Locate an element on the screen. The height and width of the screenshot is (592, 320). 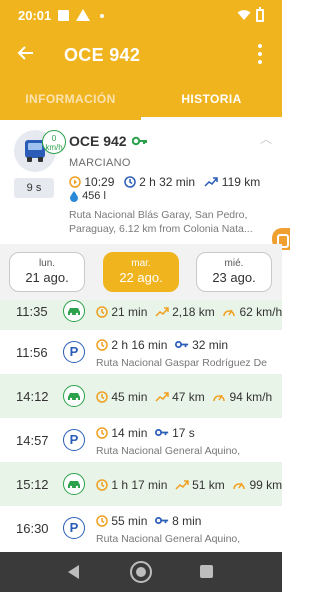
row-duration: 2 h 16 min is located at coordinates (139, 344).